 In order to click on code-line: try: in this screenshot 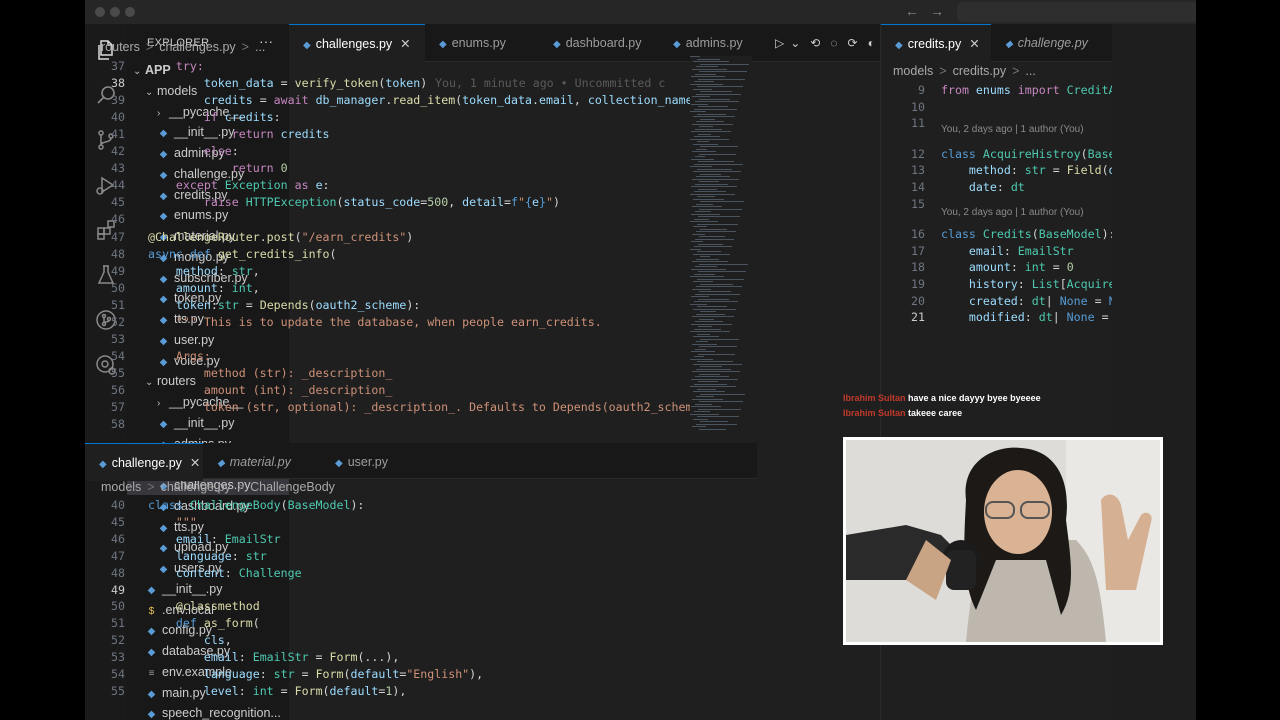, I will do `click(176, 66)`.